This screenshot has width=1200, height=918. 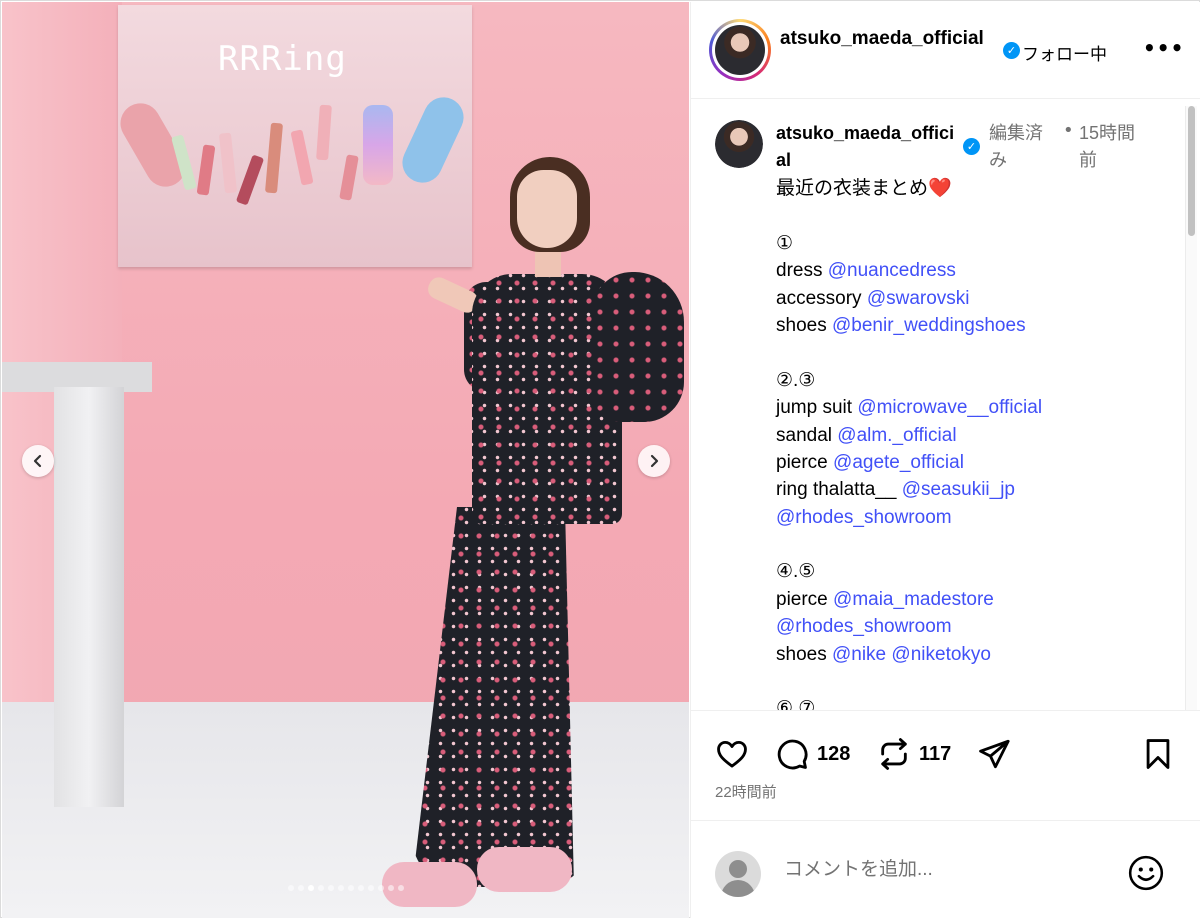 What do you see at coordinates (867, 147) in the screenshot?
I see `caption-author-username: atsuko_maeda_official` at bounding box center [867, 147].